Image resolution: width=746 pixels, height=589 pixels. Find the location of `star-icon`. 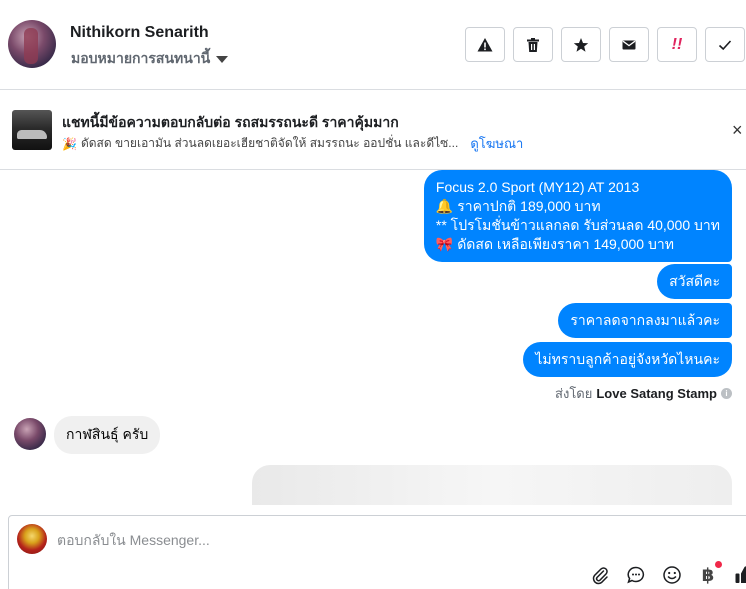

star-icon is located at coordinates (581, 44).